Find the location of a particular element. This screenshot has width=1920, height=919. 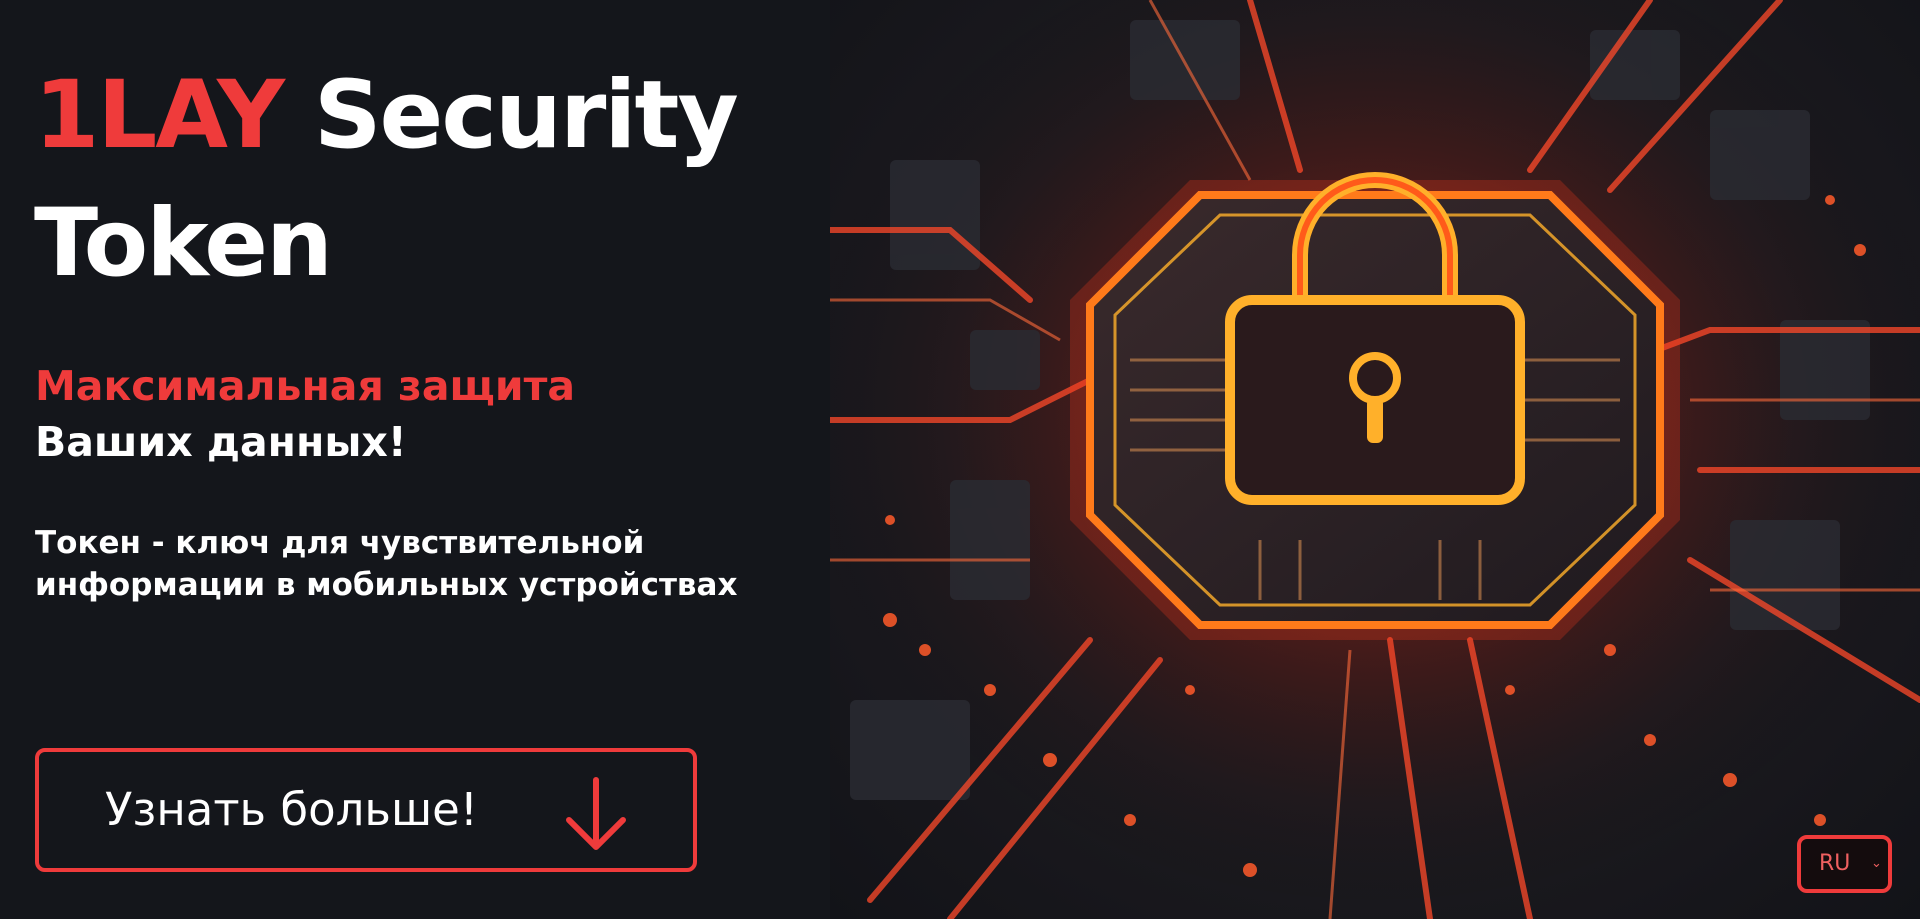

chevron-down-icon: ⌄ is located at coordinates (1876, 863).